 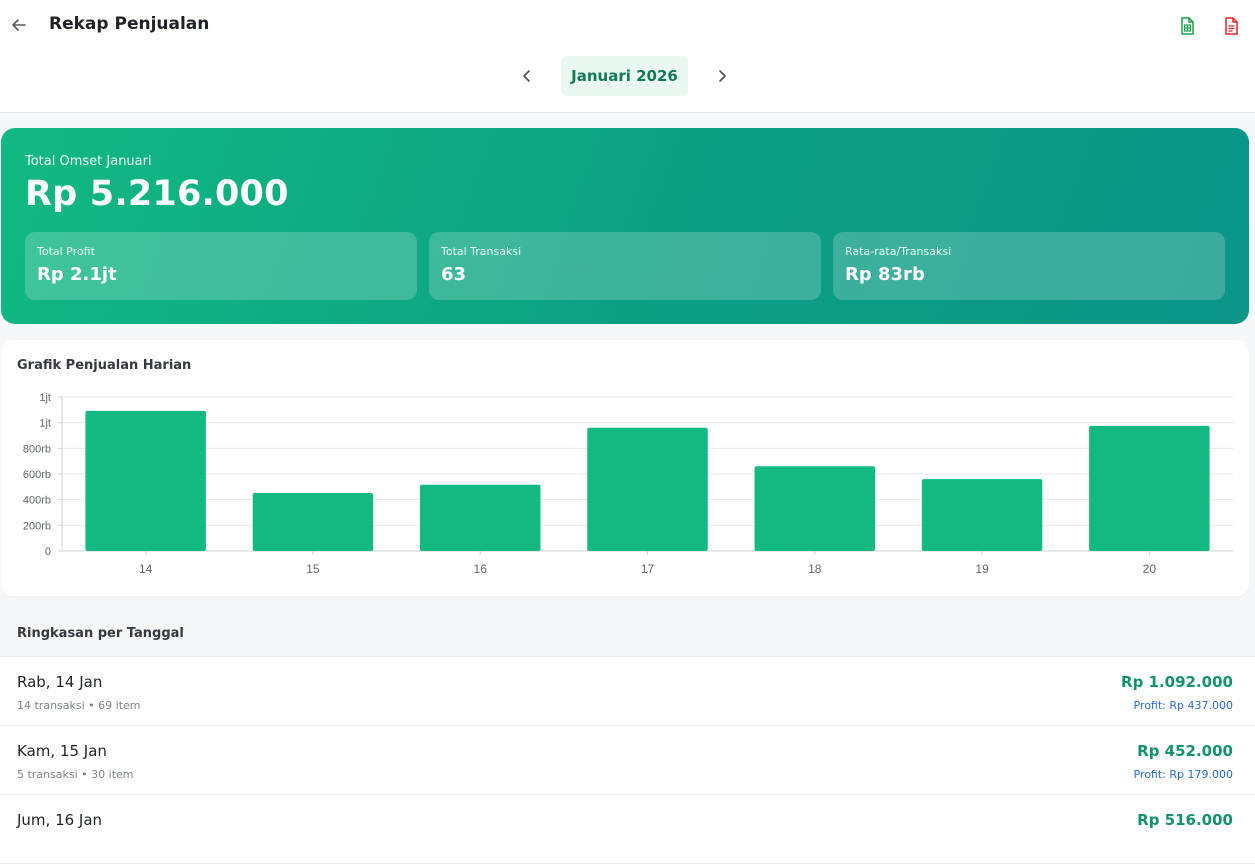 I want to click on stat-card-average: Rata-rata/Transaksi Rp 83rb, so click(x=1029, y=266).